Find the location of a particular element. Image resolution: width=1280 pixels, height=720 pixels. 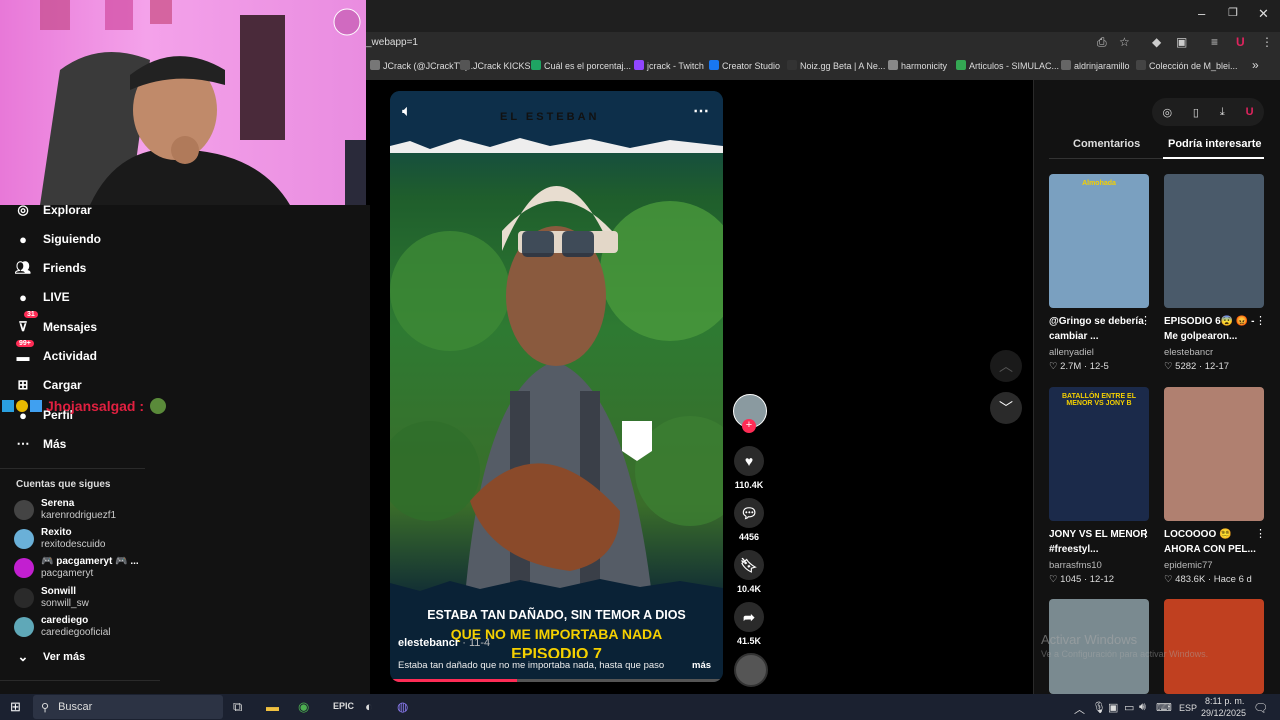

following-account: 🎮 pacgameryt 🎮 ... pacgameryt is located at coordinates (76, 568).